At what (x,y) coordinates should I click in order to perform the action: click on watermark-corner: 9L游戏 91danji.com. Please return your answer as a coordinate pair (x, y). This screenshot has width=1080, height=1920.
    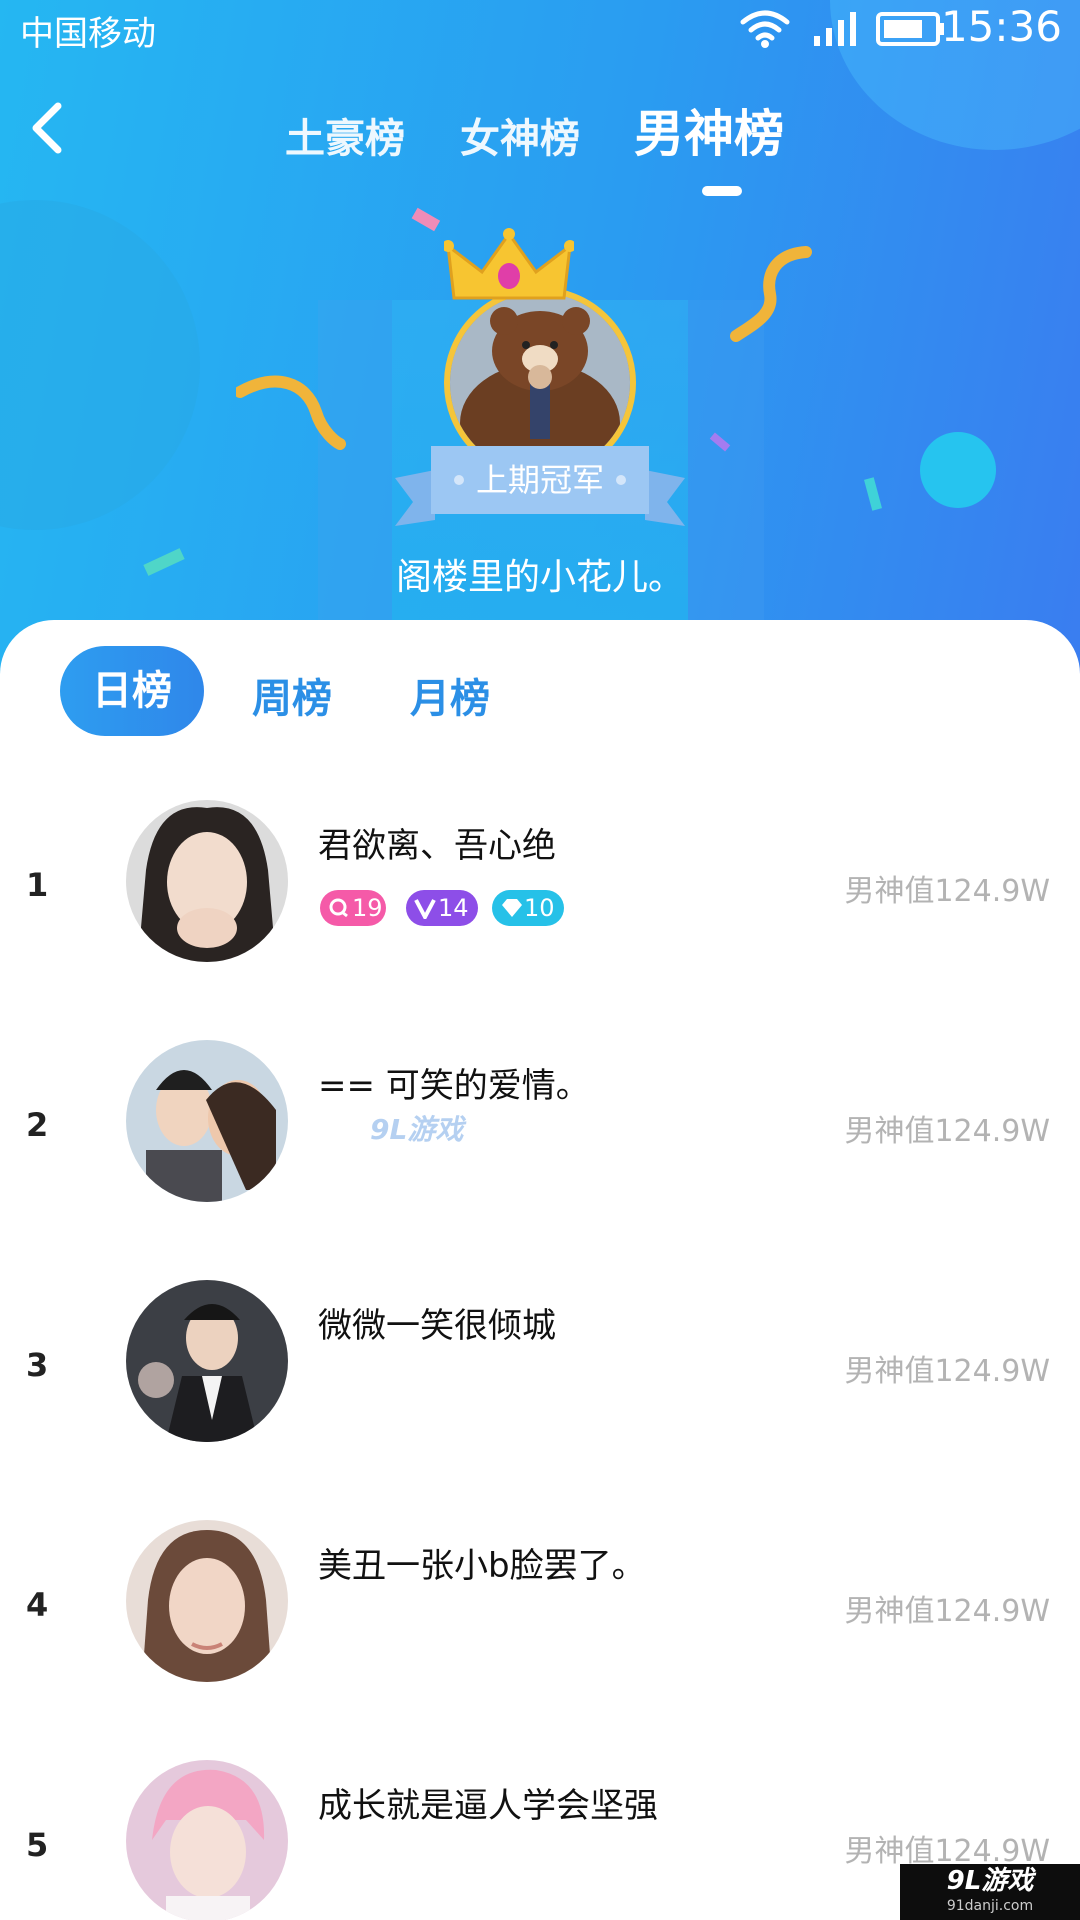
    Looking at the image, I should click on (990, 1892).